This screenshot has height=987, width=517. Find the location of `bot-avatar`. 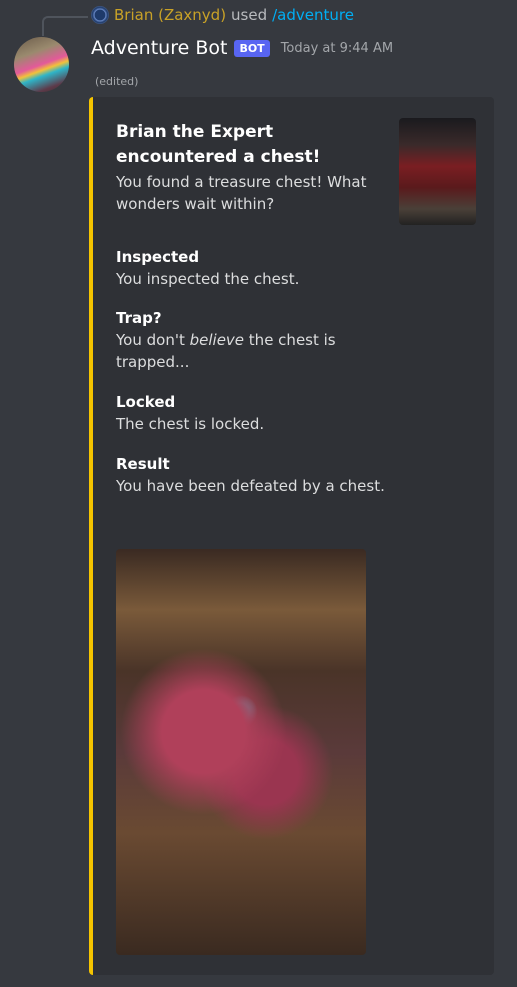

bot-avatar is located at coordinates (41, 64).